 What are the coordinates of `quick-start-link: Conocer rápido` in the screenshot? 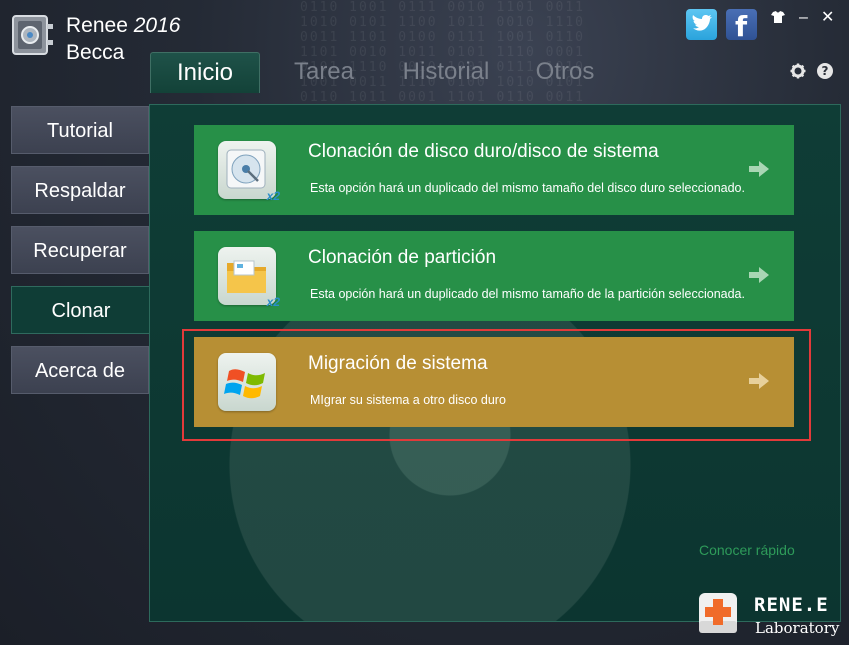 It's located at (747, 550).